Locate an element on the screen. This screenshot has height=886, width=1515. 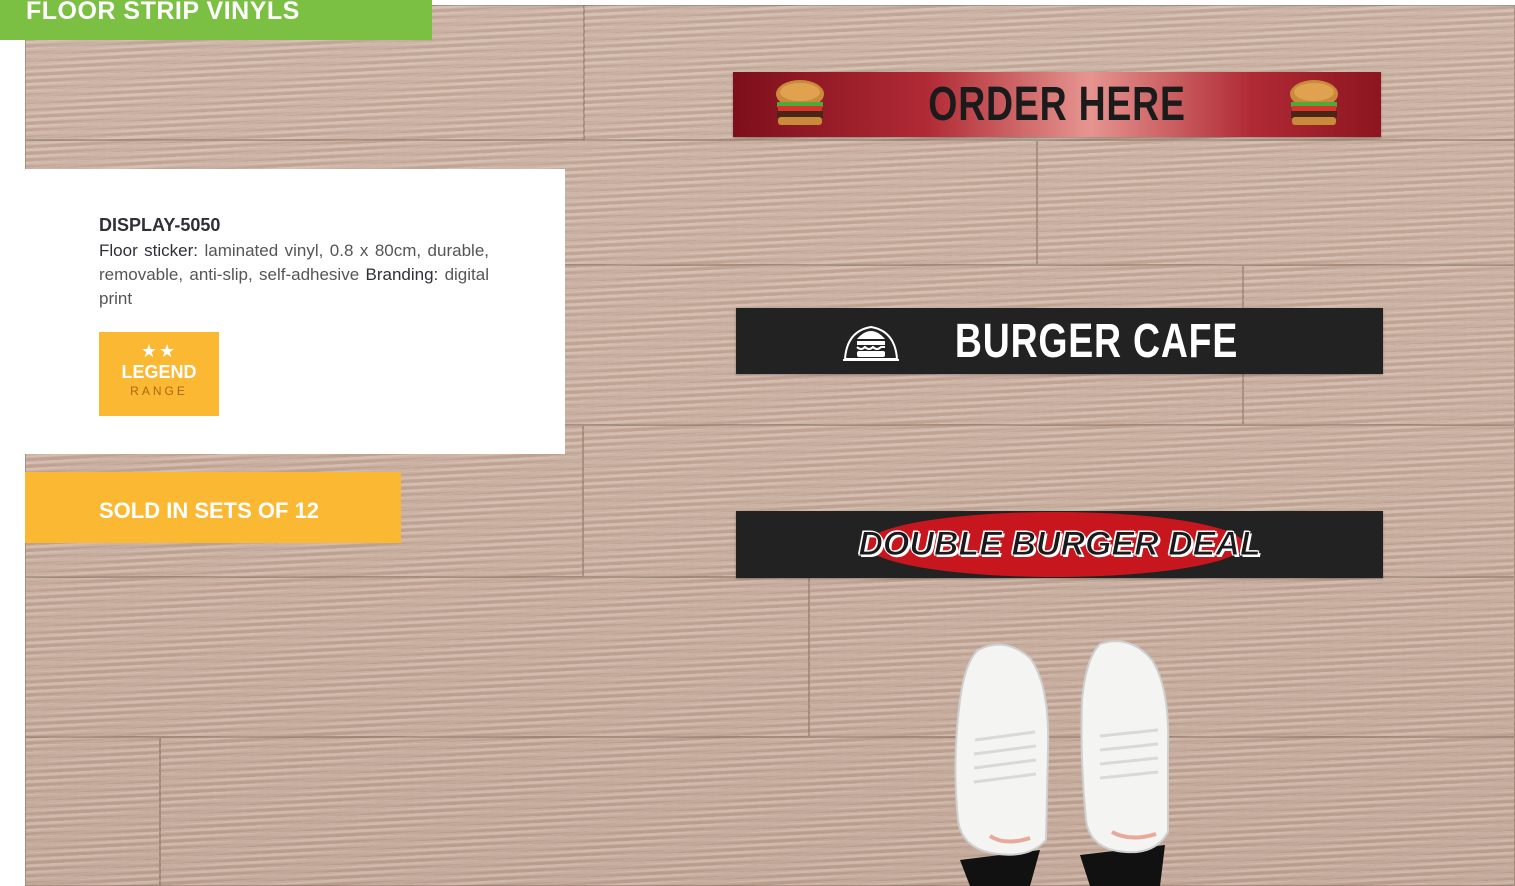
page-title: FLOOR STRIP VINYLS is located at coordinates (163, 12).